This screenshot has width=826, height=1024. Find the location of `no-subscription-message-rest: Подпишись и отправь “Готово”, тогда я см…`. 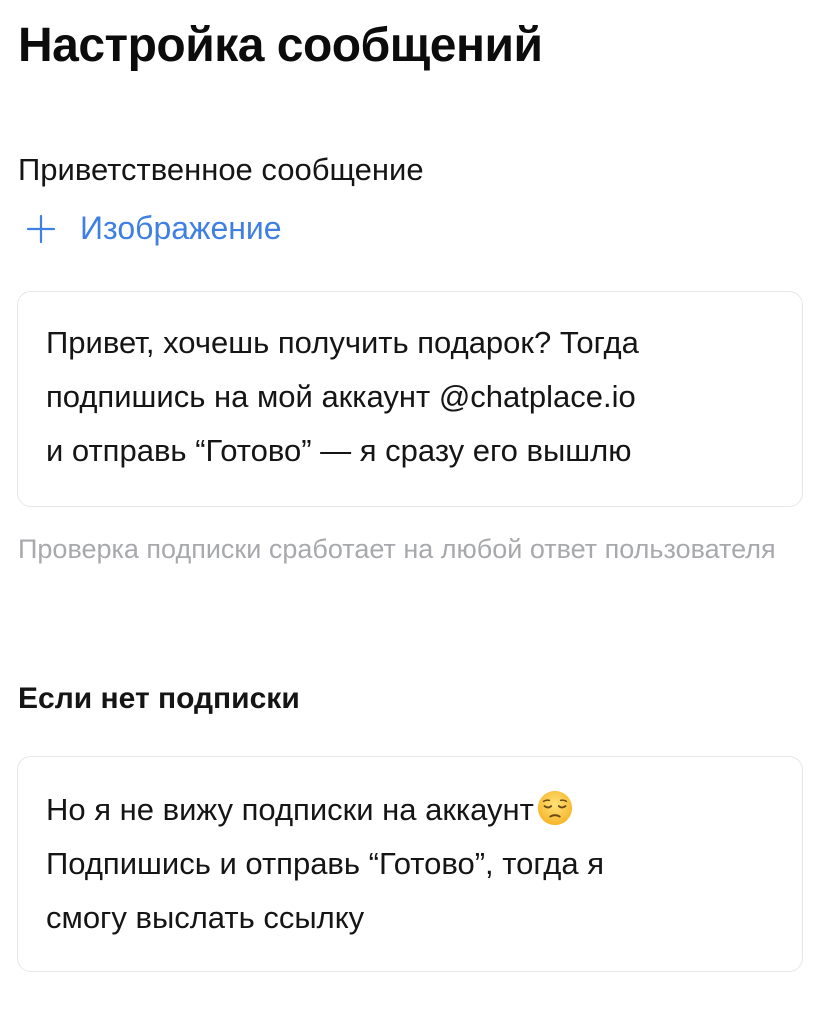

no-subscription-message-rest: Подпишись и отправь “Готово”, тогда я см… is located at coordinates (325, 890).